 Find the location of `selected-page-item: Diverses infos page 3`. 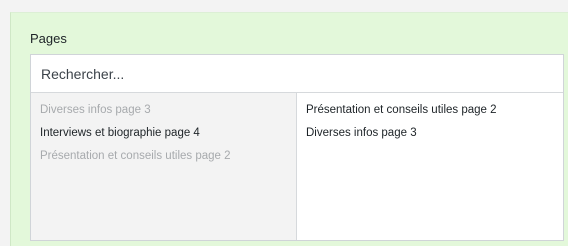

selected-page-item: Diverses infos page 3 is located at coordinates (430, 133).